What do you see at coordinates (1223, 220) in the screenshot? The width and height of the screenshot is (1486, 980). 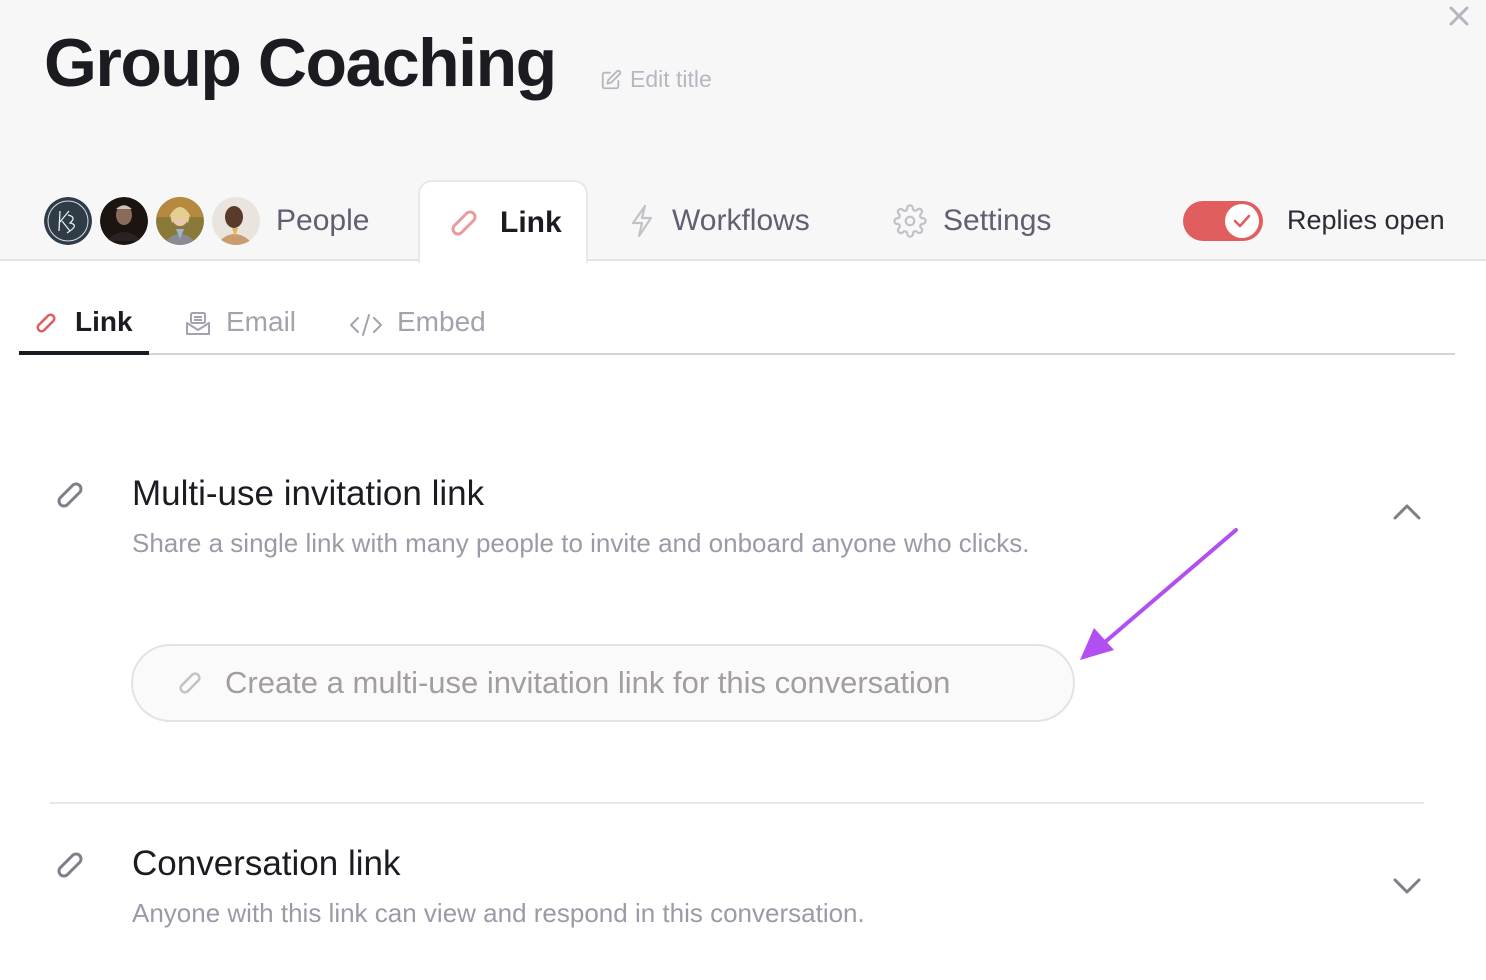 I see `toggle-switch` at bounding box center [1223, 220].